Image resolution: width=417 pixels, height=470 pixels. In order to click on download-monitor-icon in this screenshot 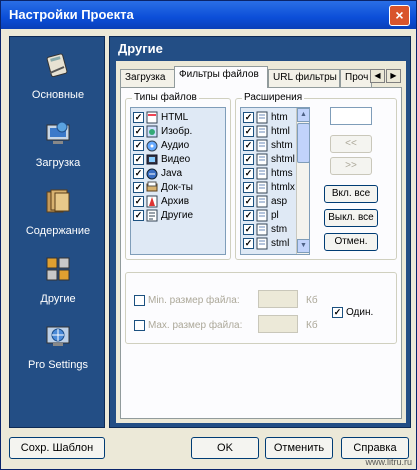, I will do `click(58, 132)`.